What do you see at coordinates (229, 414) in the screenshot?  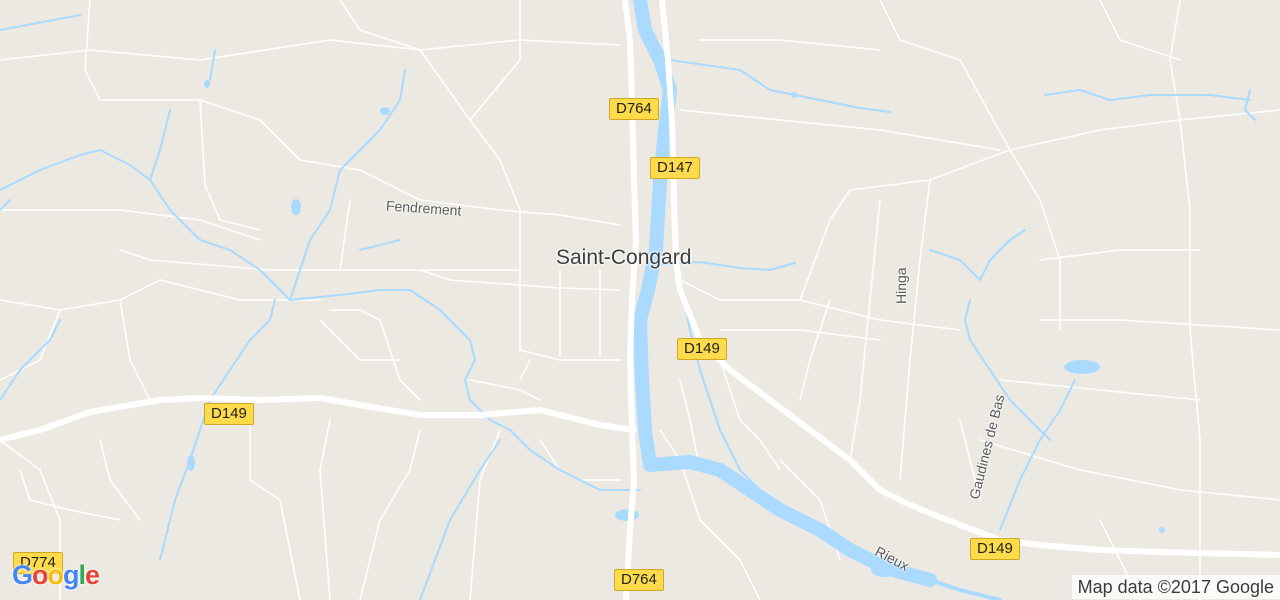 I see `road-shield-d149-west: D149` at bounding box center [229, 414].